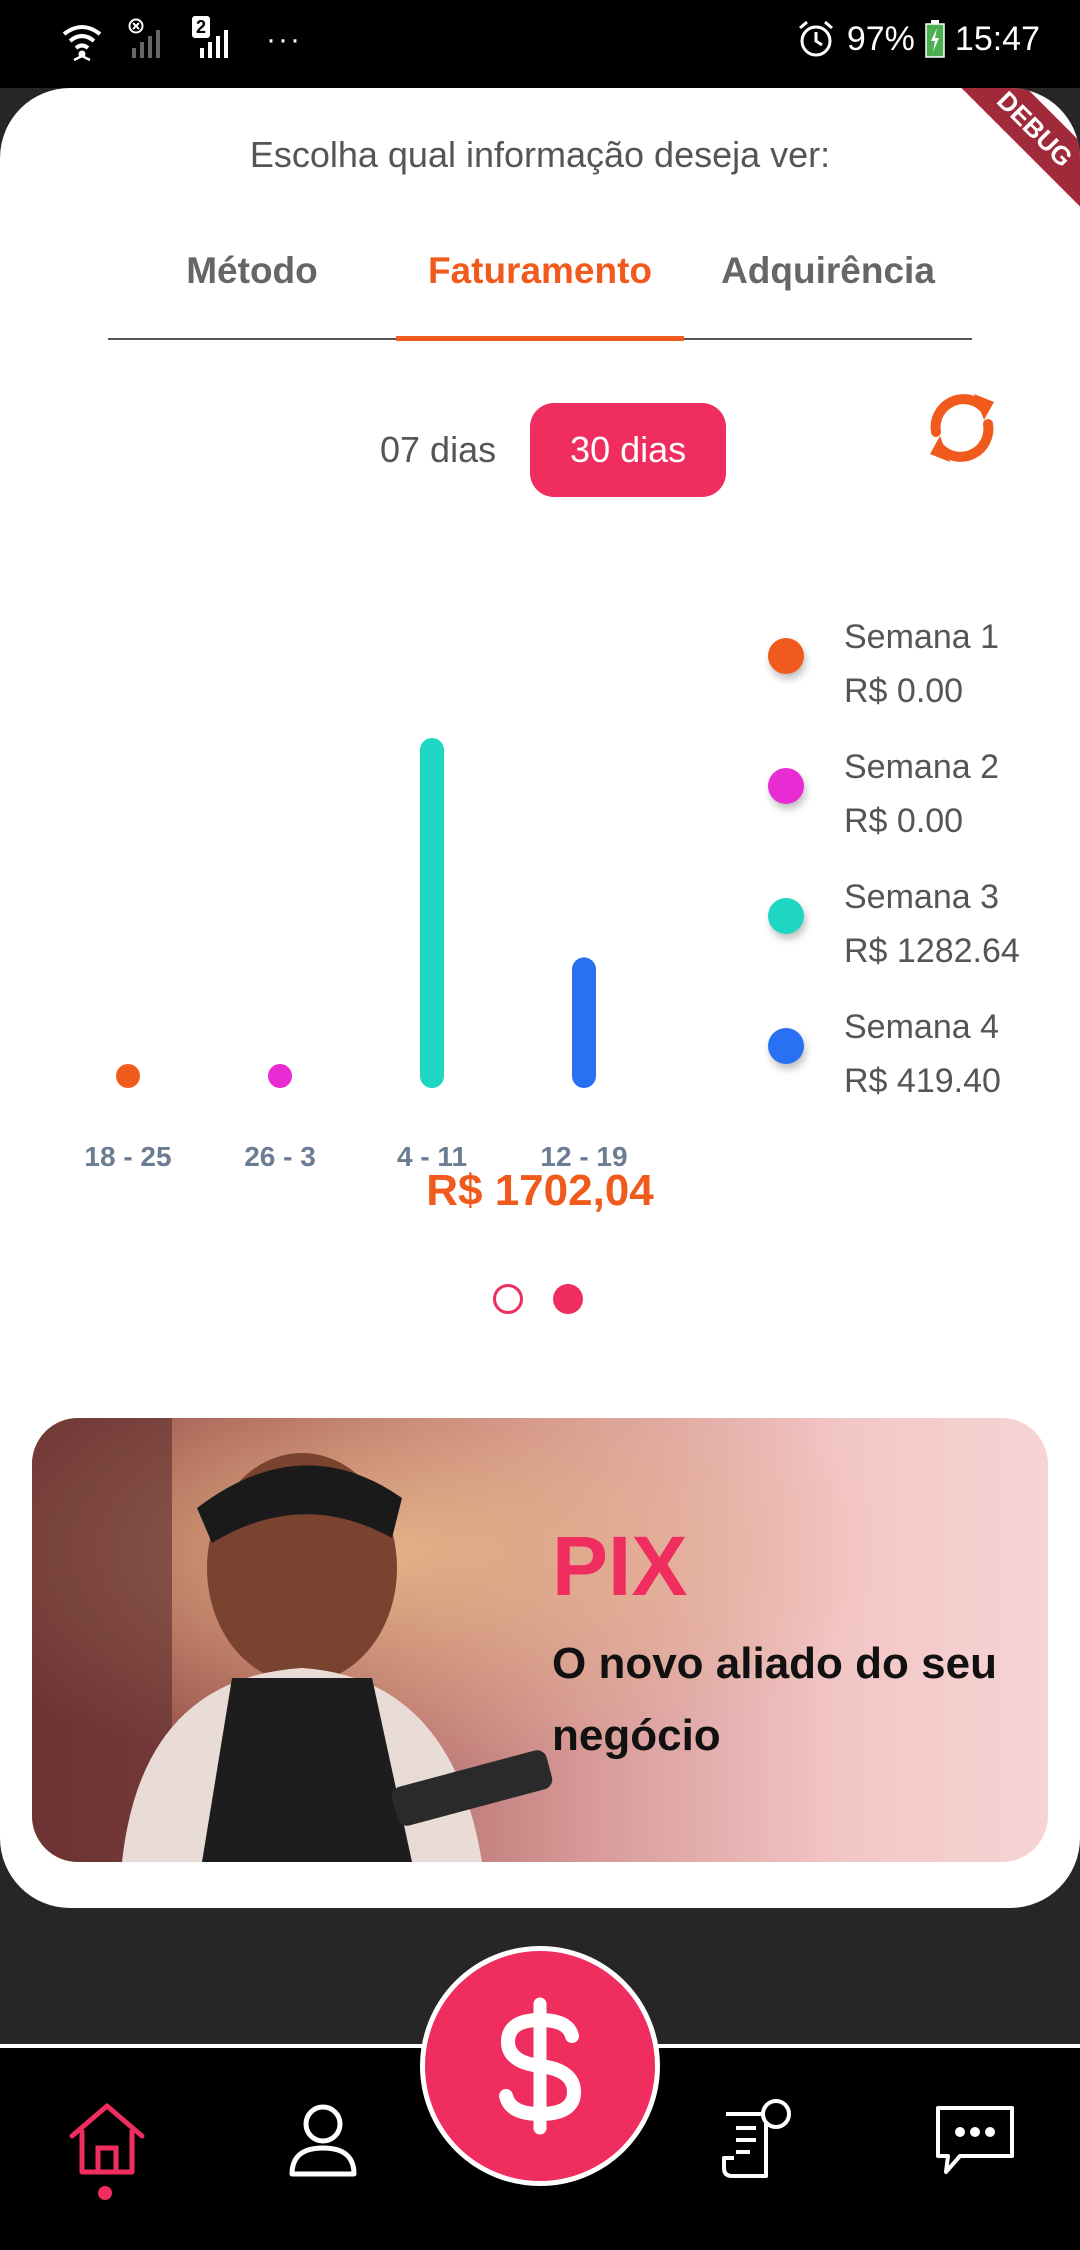  I want to click on legend-label: Semana 2, so click(921, 767).